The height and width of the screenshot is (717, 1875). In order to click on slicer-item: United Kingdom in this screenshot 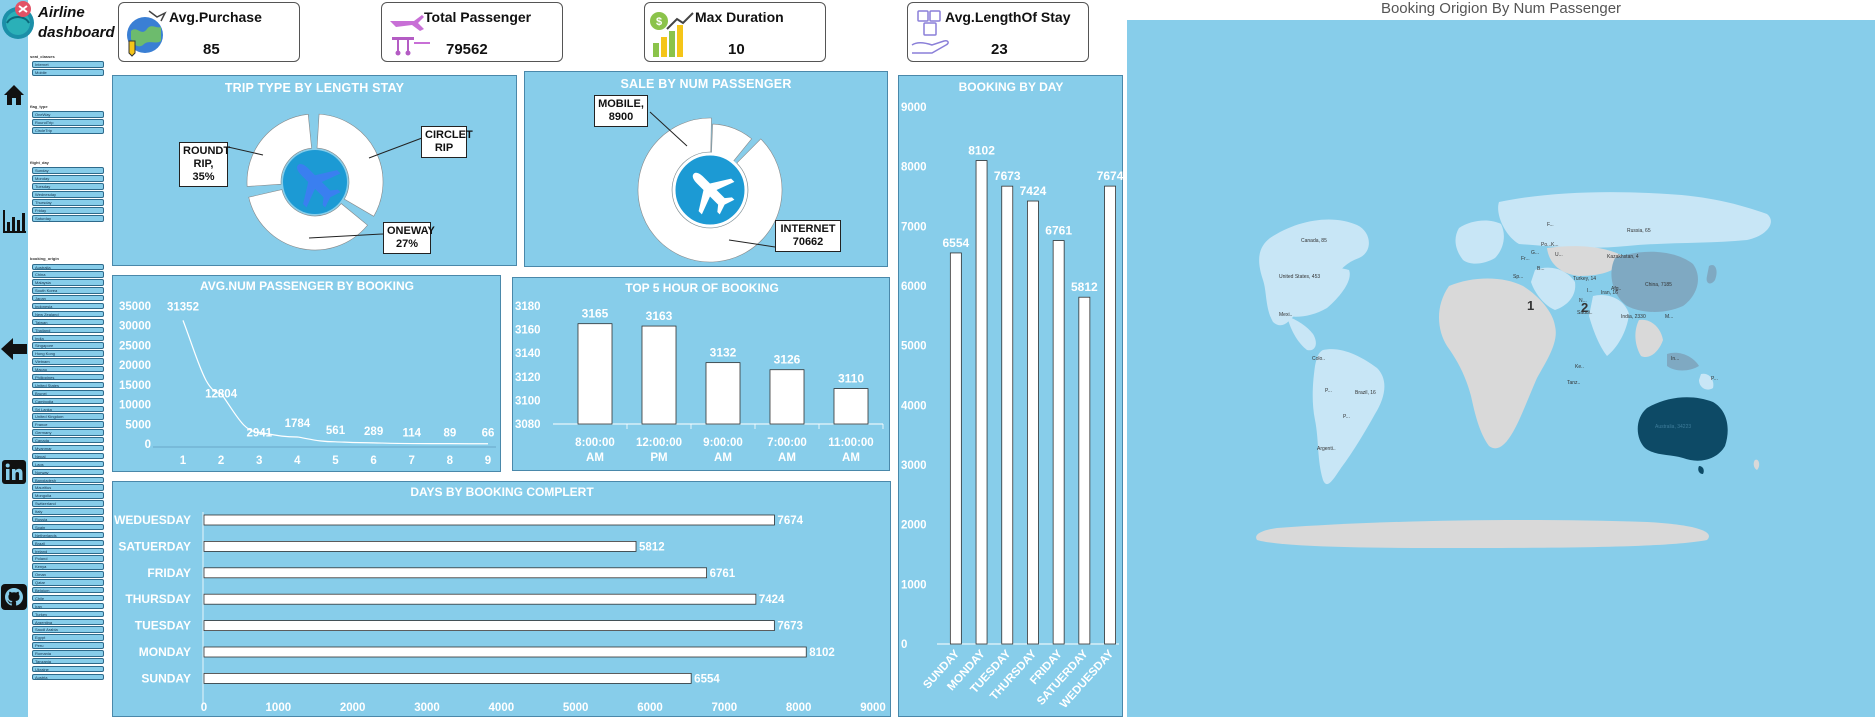, I will do `click(68, 416)`.